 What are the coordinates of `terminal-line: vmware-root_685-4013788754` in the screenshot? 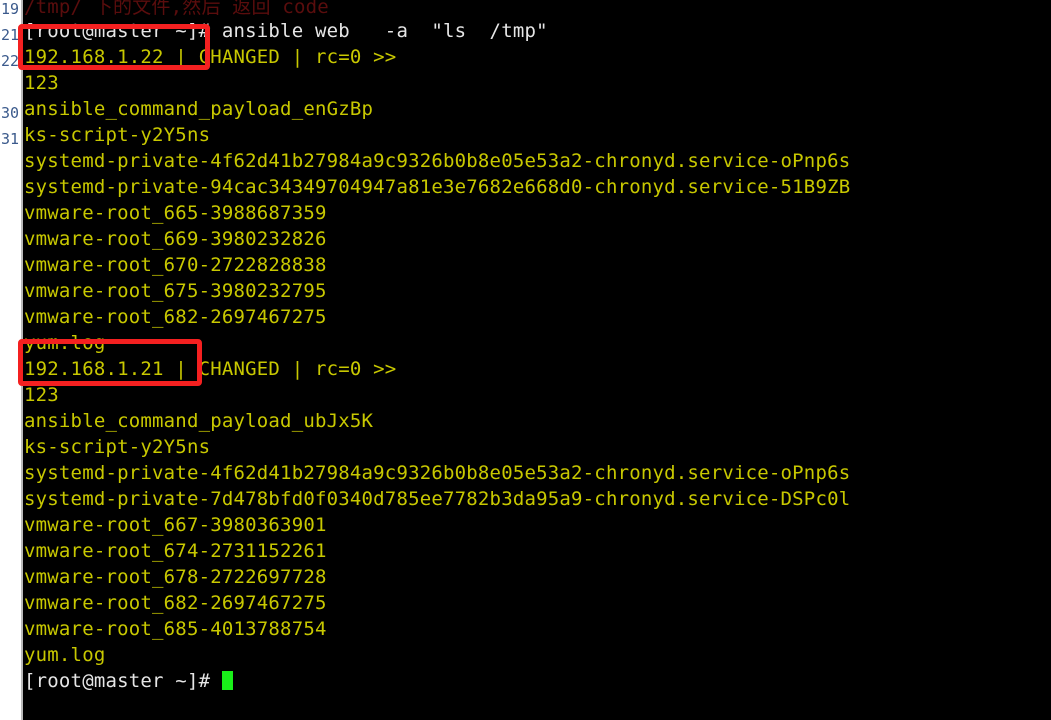 It's located at (175, 629).